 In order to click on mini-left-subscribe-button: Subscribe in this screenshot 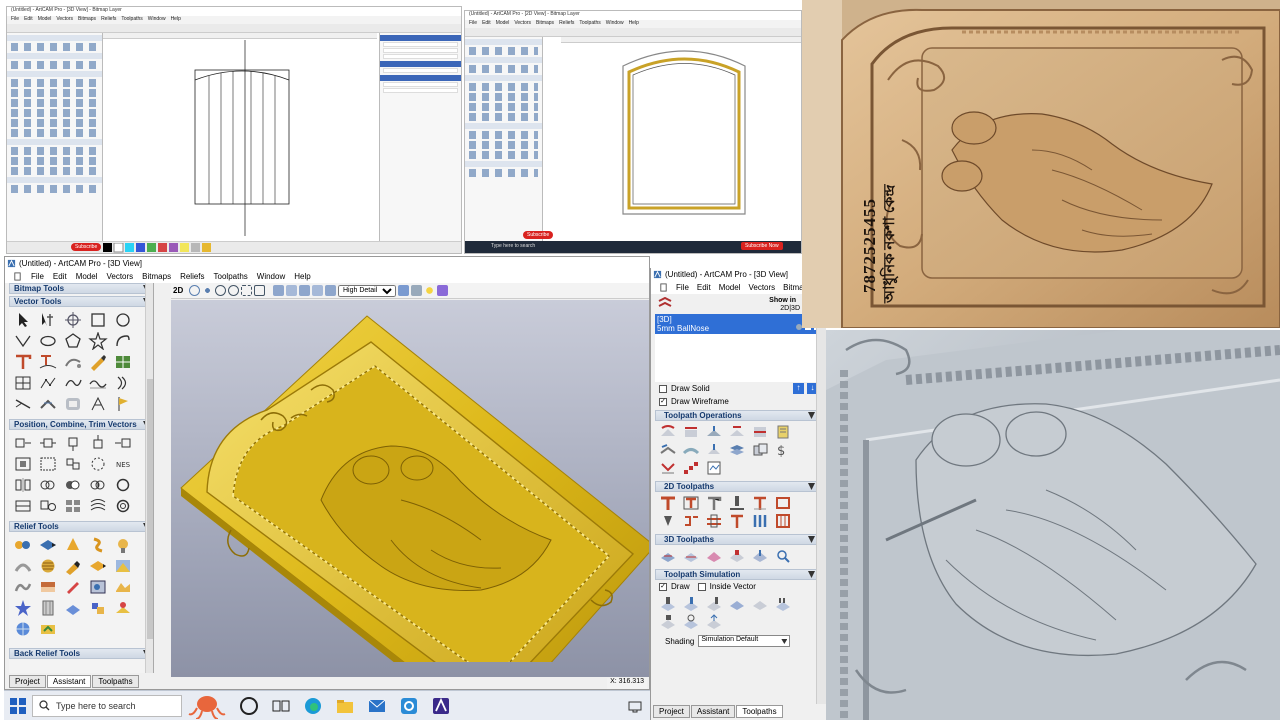, I will do `click(86, 247)`.